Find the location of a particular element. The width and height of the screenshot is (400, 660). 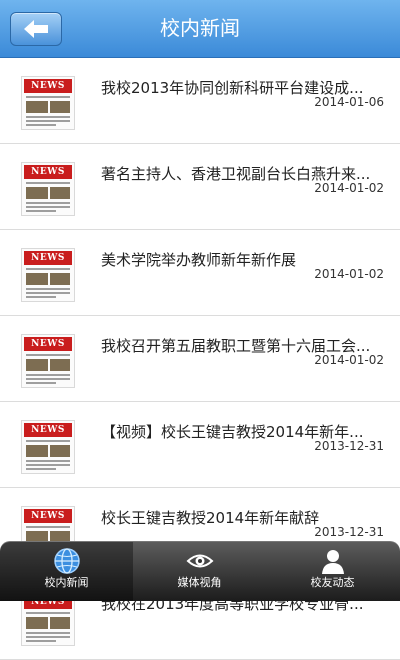

person-icon is located at coordinates (333, 562).